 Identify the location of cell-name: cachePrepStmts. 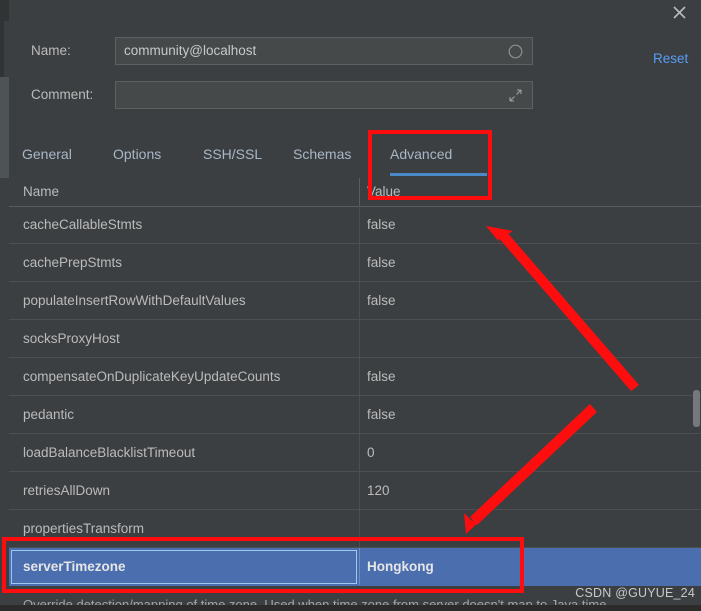
(73, 262).